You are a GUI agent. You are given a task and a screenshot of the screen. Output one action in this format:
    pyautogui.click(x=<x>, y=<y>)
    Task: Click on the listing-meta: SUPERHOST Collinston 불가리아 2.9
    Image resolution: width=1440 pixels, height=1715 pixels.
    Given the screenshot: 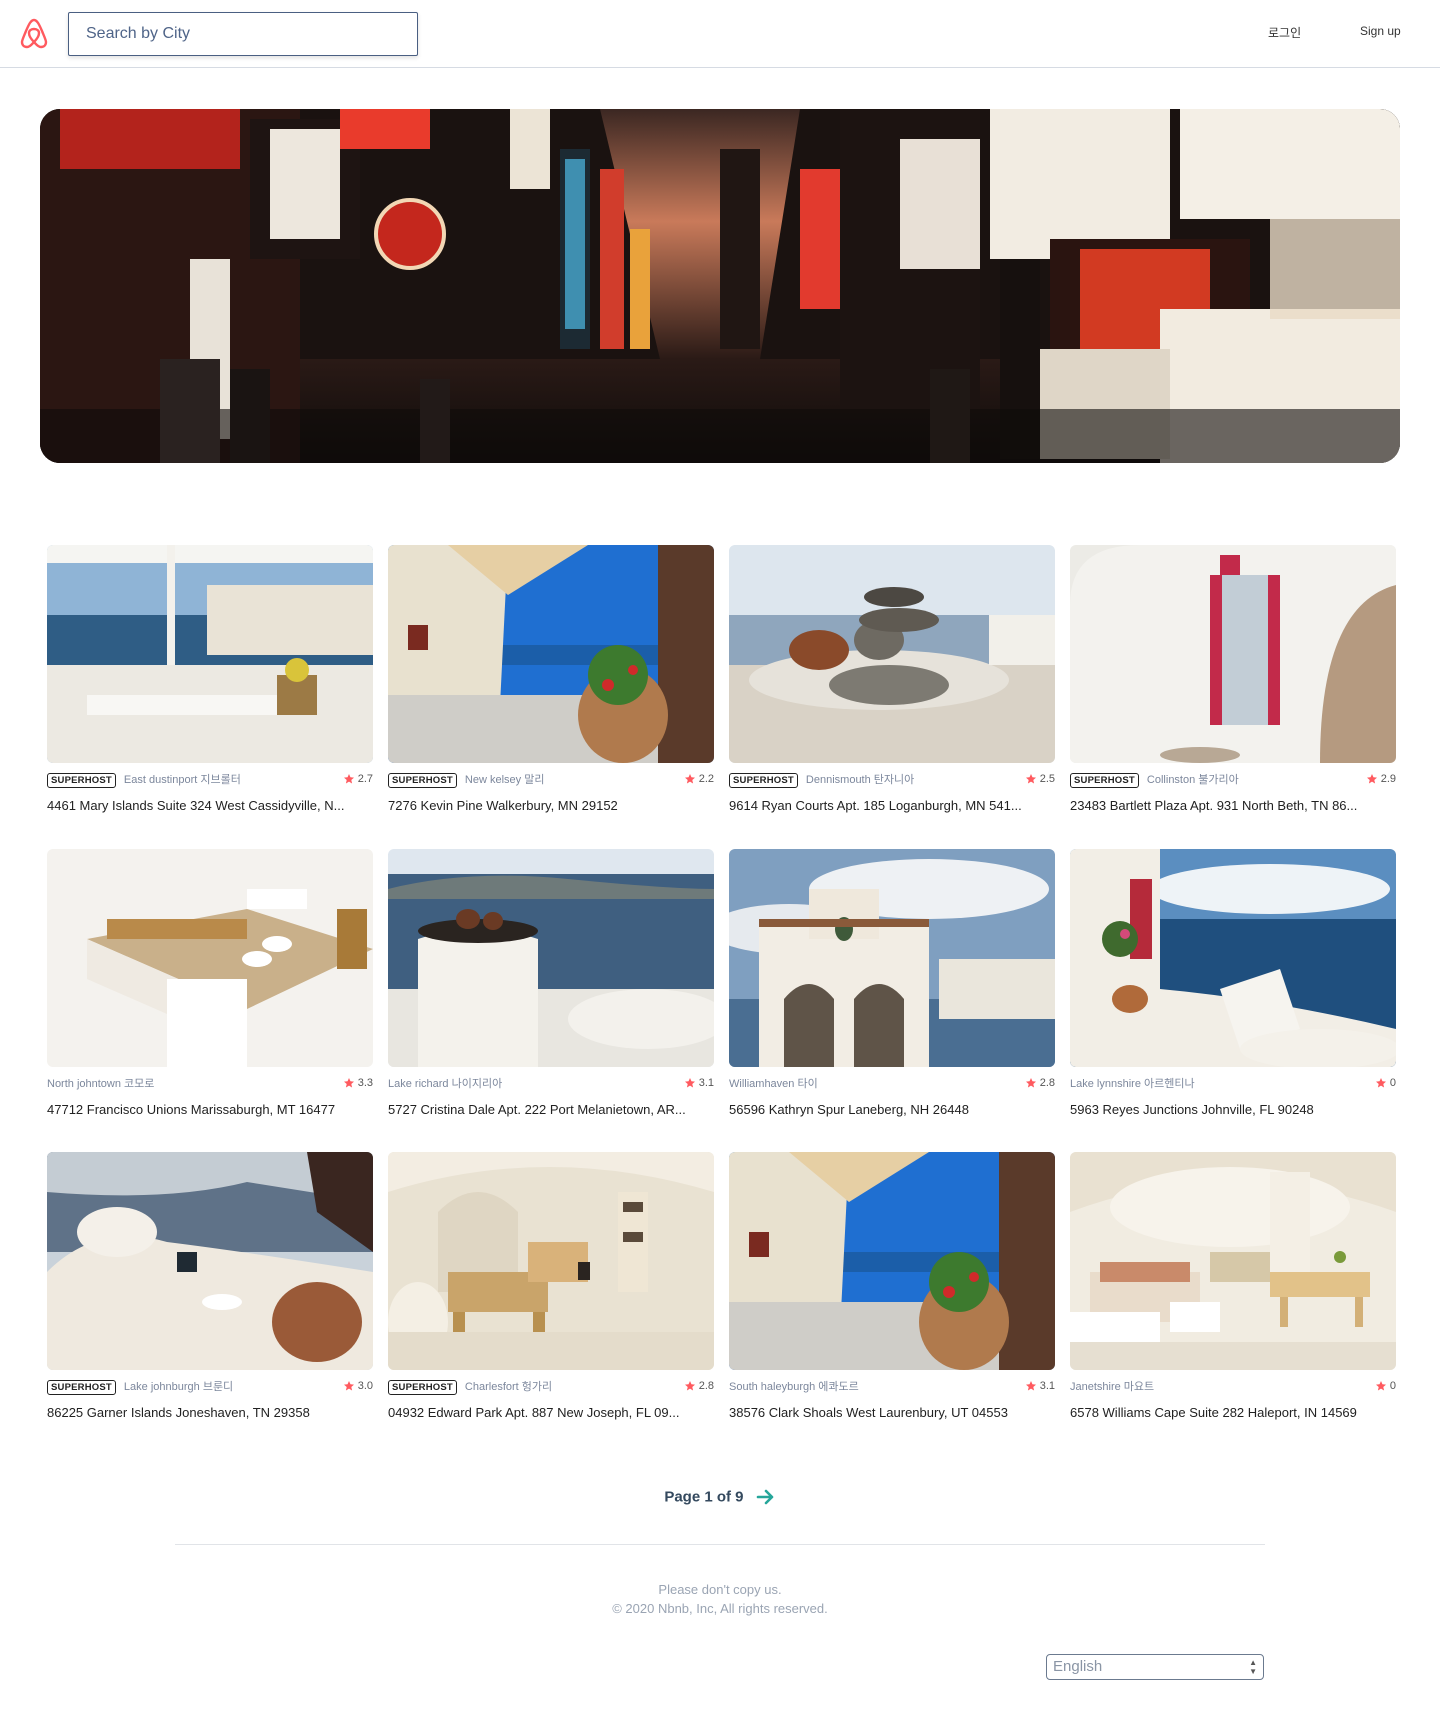 What is the action you would take?
    pyautogui.click(x=1233, y=780)
    